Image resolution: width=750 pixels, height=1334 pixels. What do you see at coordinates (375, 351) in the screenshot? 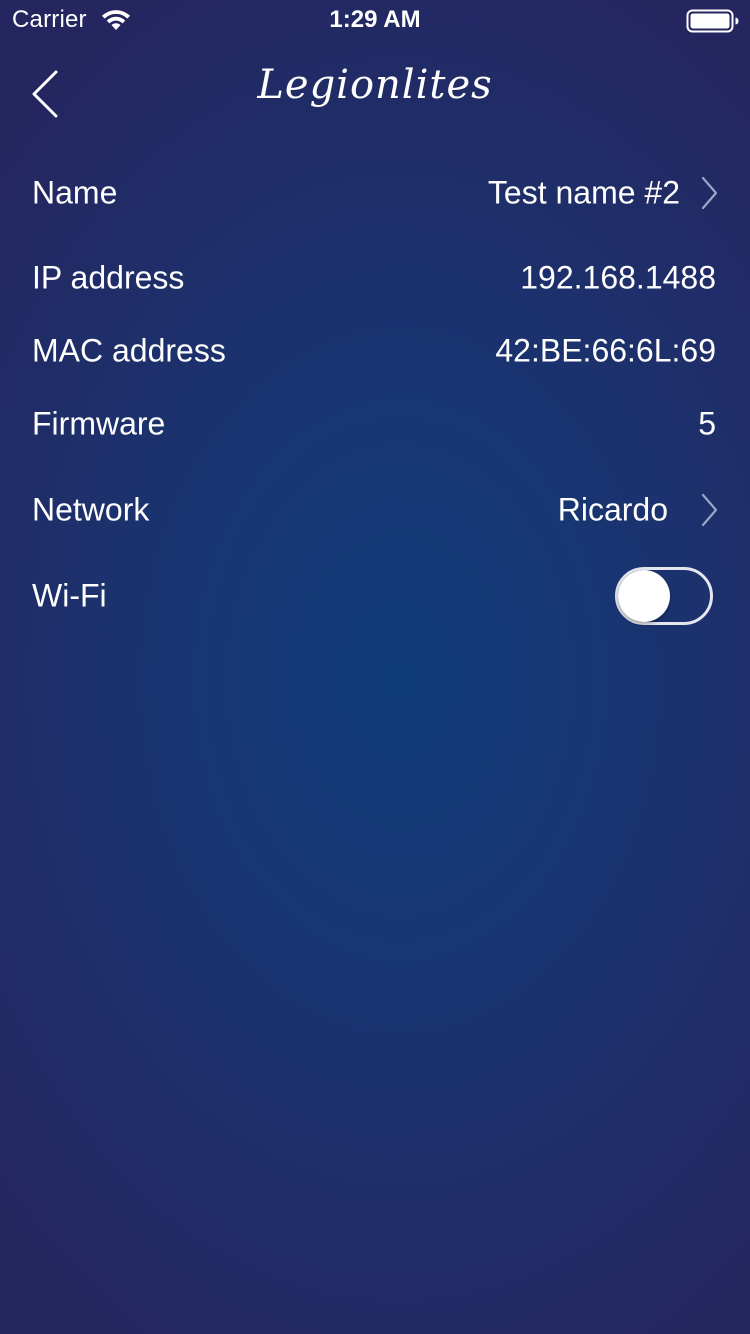
I see `mac-address-row: MAC address 42:BE:66:6L:69` at bounding box center [375, 351].